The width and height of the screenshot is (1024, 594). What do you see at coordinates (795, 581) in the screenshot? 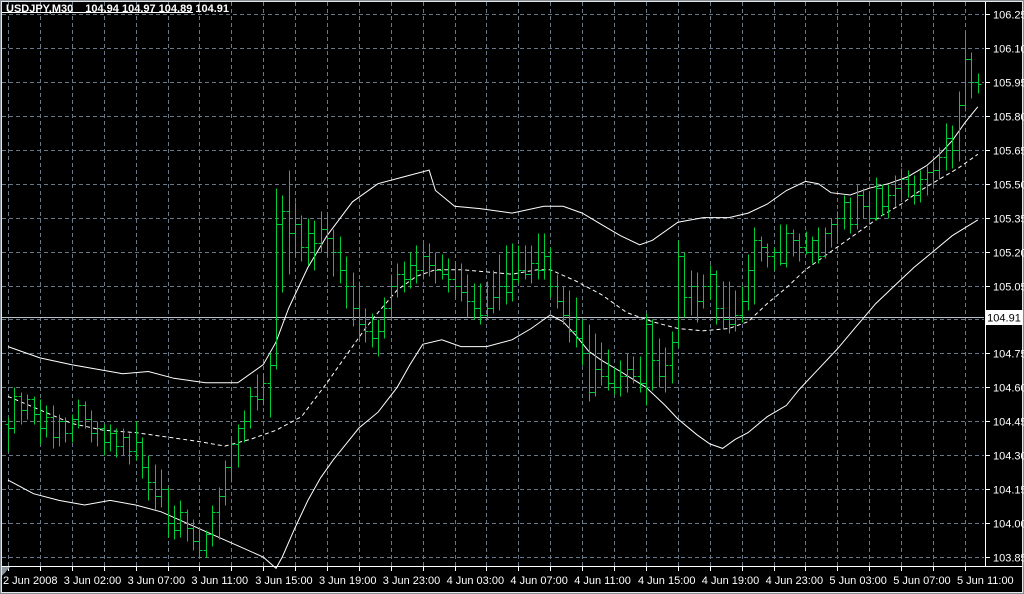
I see `time-label: 4 Jun 23:00` at bounding box center [795, 581].